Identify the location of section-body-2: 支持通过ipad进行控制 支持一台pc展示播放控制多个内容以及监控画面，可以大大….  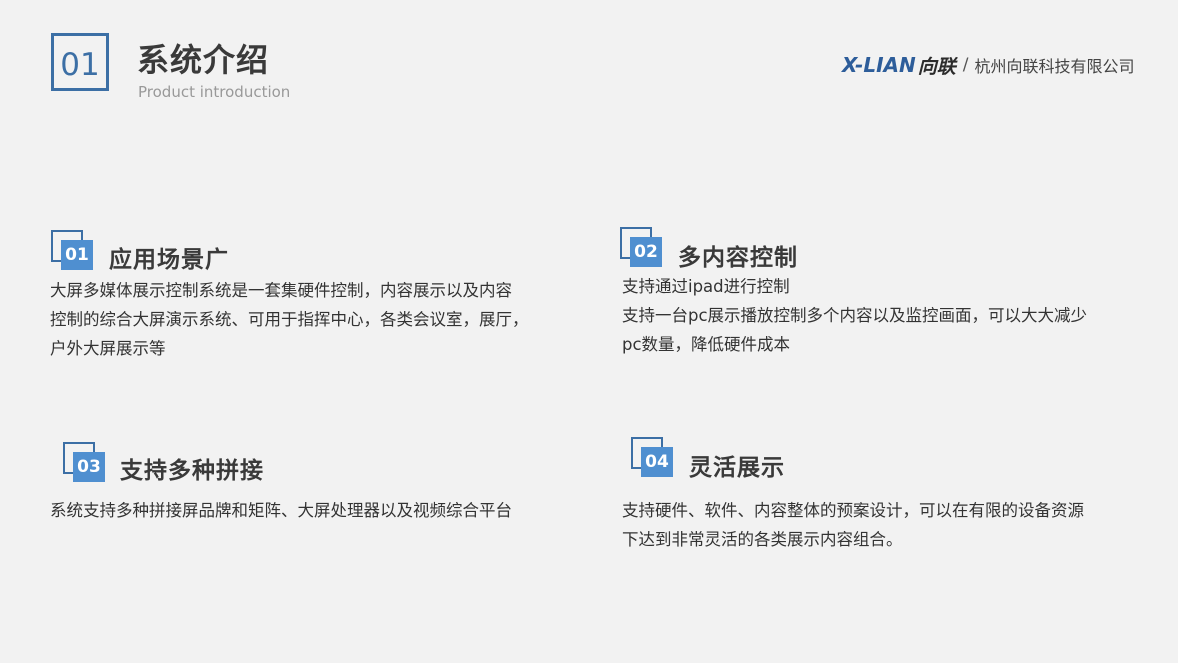
(854, 315).